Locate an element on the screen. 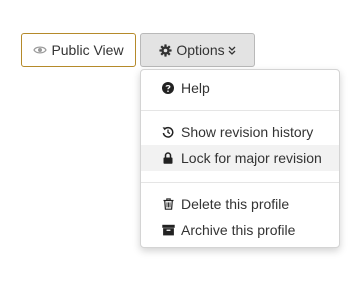  question-circle-icon is located at coordinates (168, 88).